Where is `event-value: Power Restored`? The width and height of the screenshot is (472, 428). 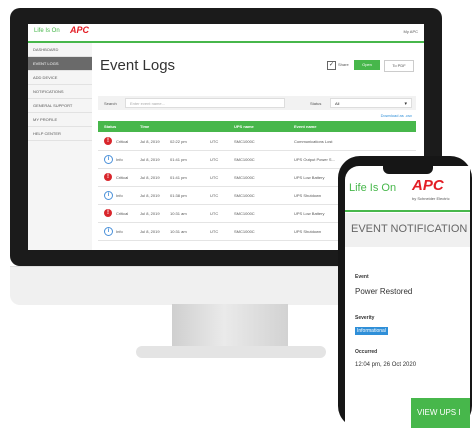
event-value: Power Restored is located at coordinates (384, 291).